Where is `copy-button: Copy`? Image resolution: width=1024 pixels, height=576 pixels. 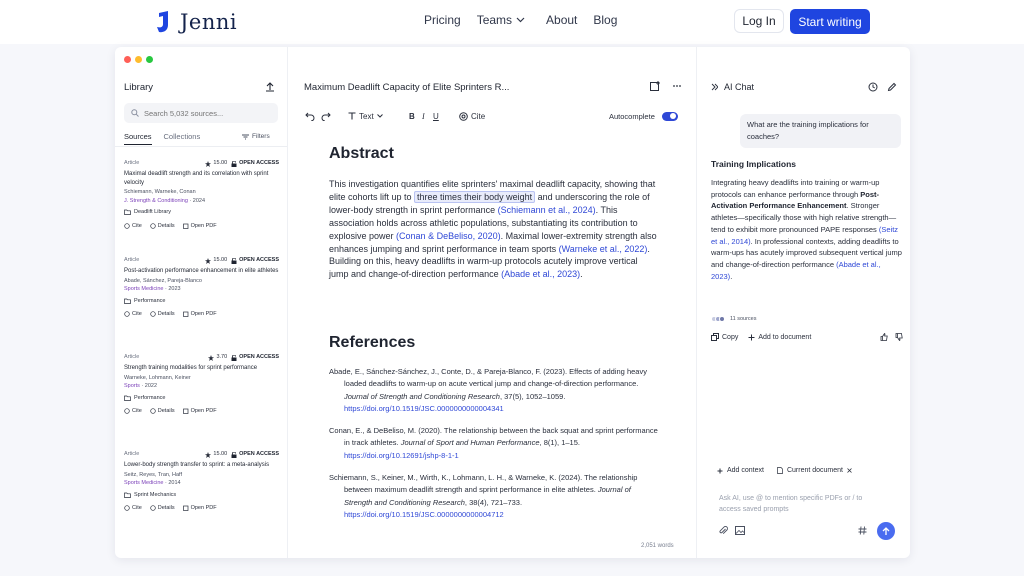 copy-button: Copy is located at coordinates (724, 337).